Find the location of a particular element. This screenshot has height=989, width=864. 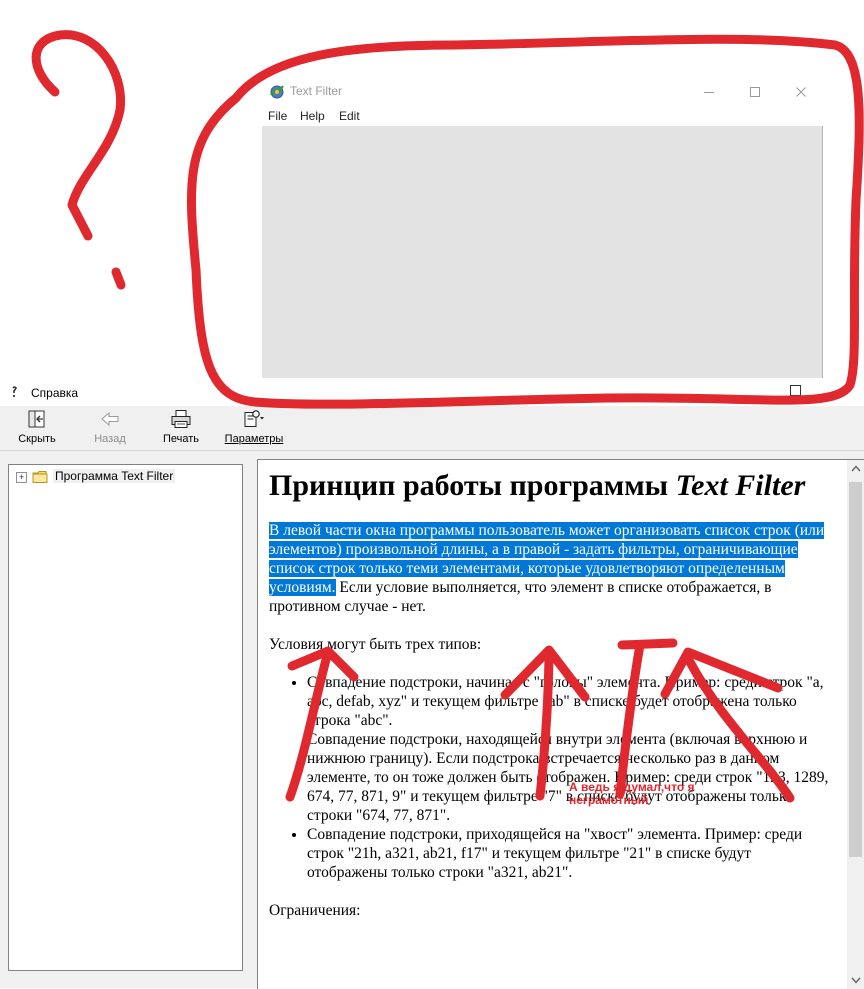

minimize-icon is located at coordinates (709, 92).